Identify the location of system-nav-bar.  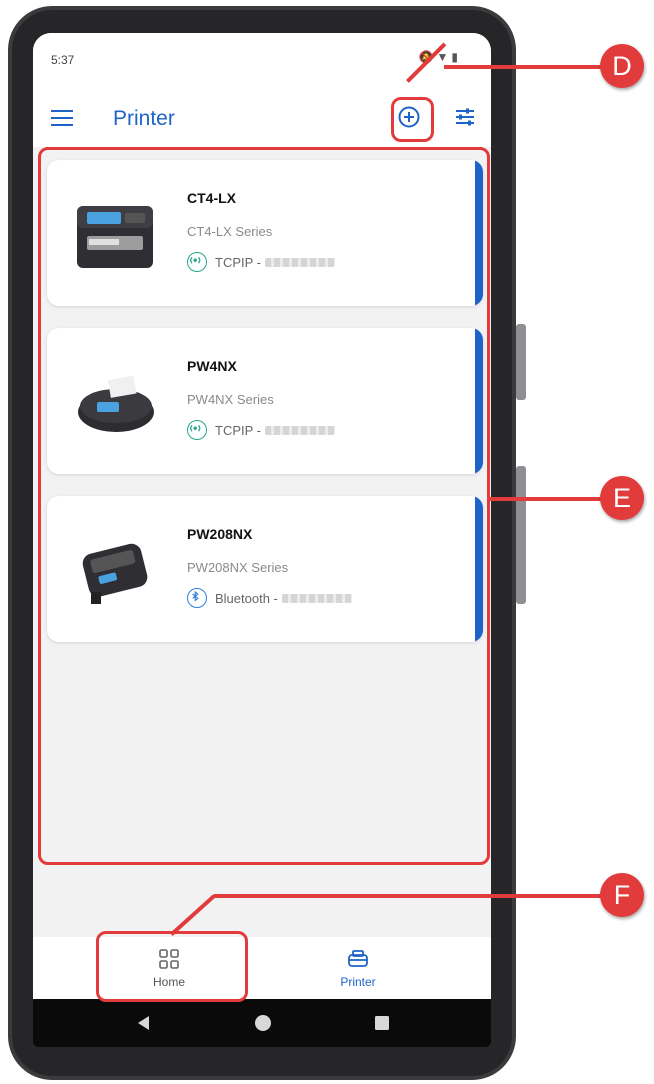
(262, 1023).